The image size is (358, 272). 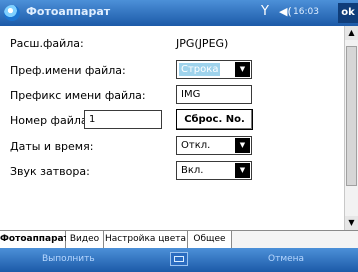 I want to click on title-bar: Фотоаппарат Y ◀( 16:03 ok, so click(x=179, y=13).